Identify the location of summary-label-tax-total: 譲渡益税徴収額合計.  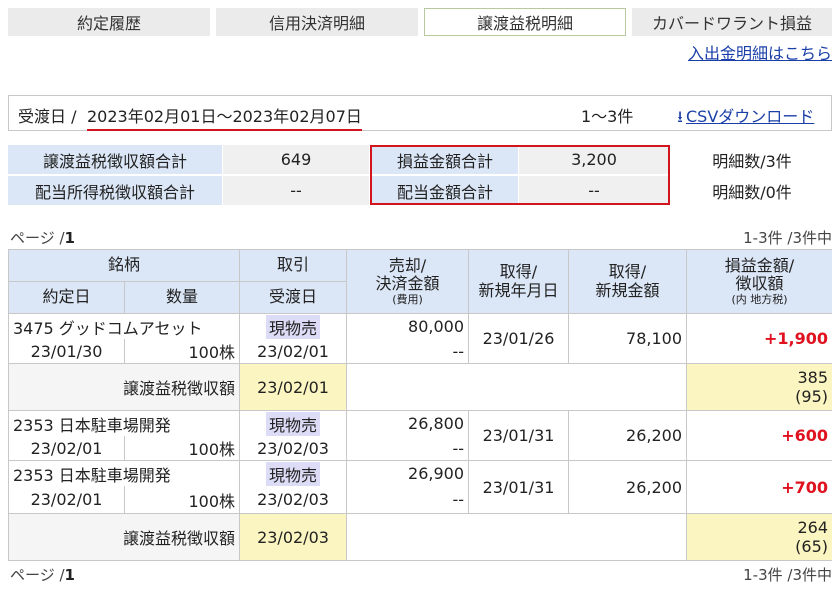
(115, 159).